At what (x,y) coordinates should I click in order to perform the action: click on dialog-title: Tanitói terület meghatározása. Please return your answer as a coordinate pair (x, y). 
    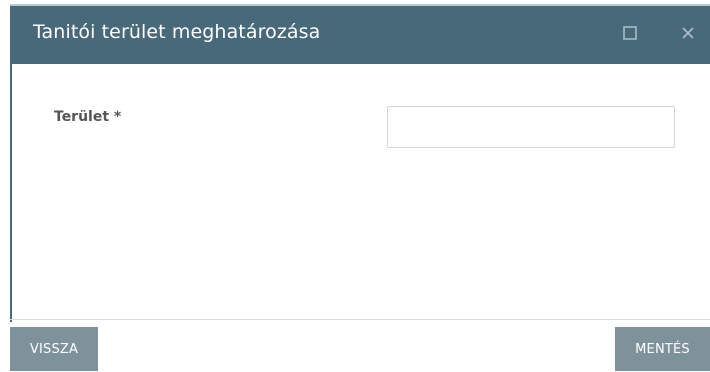
    Looking at the image, I should click on (177, 32).